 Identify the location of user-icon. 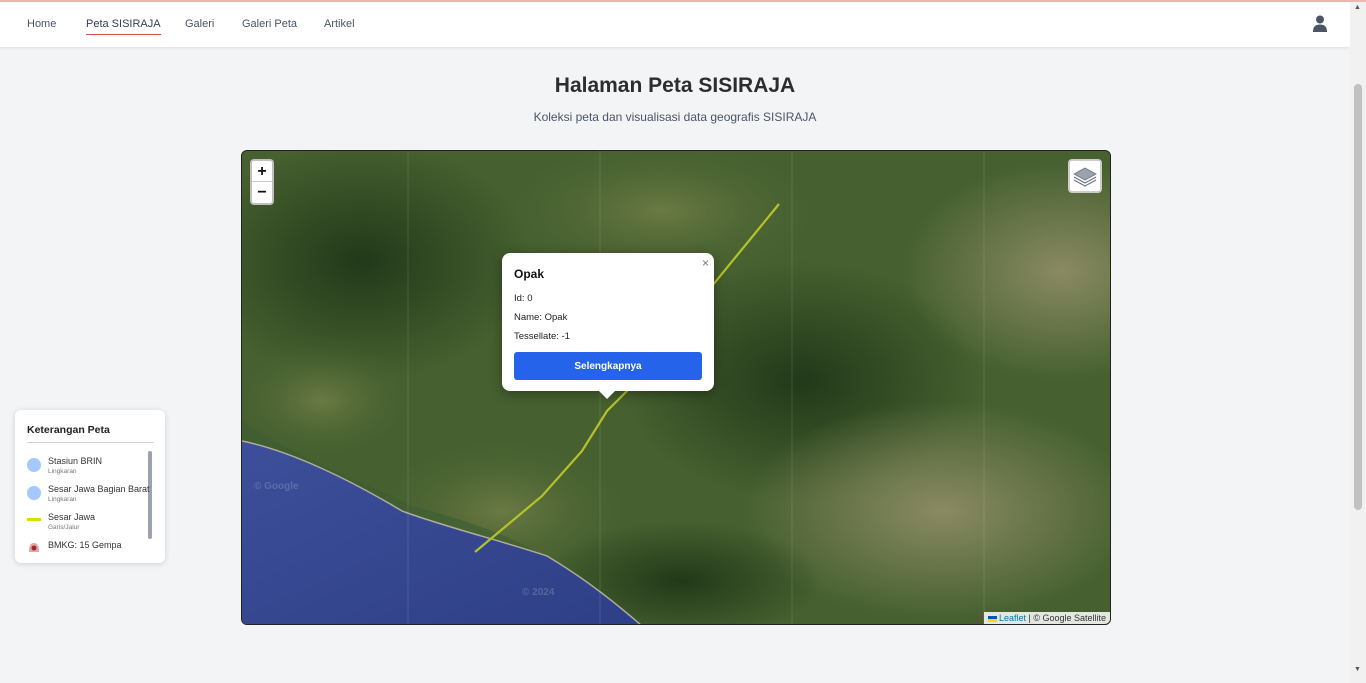
(1320, 23).